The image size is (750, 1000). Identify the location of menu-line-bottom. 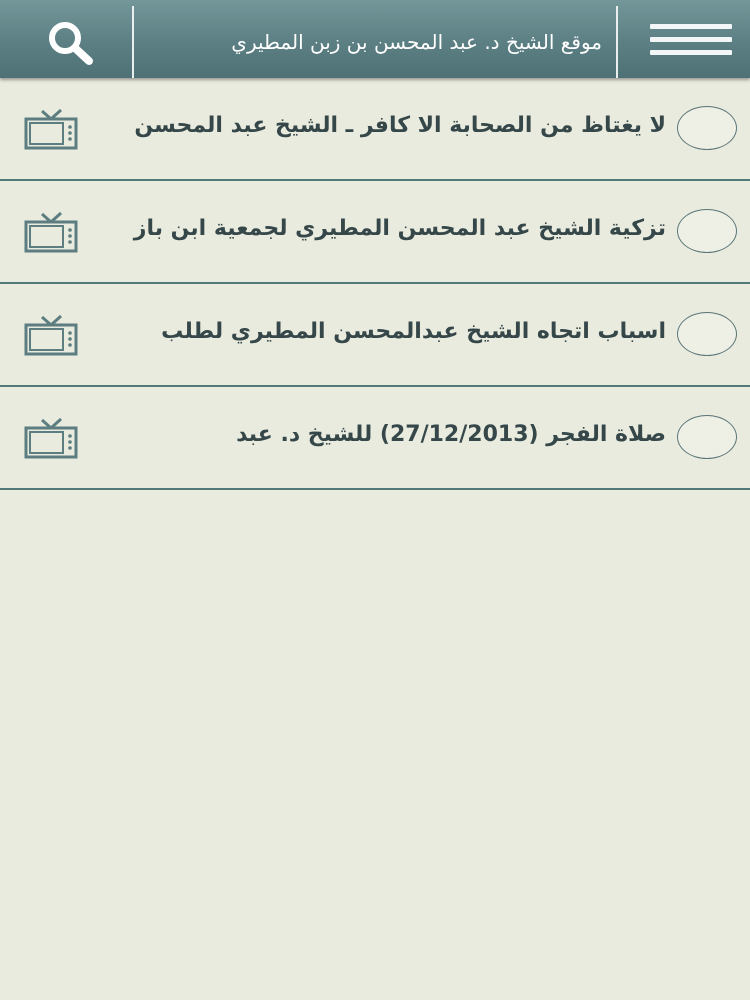
(691, 52).